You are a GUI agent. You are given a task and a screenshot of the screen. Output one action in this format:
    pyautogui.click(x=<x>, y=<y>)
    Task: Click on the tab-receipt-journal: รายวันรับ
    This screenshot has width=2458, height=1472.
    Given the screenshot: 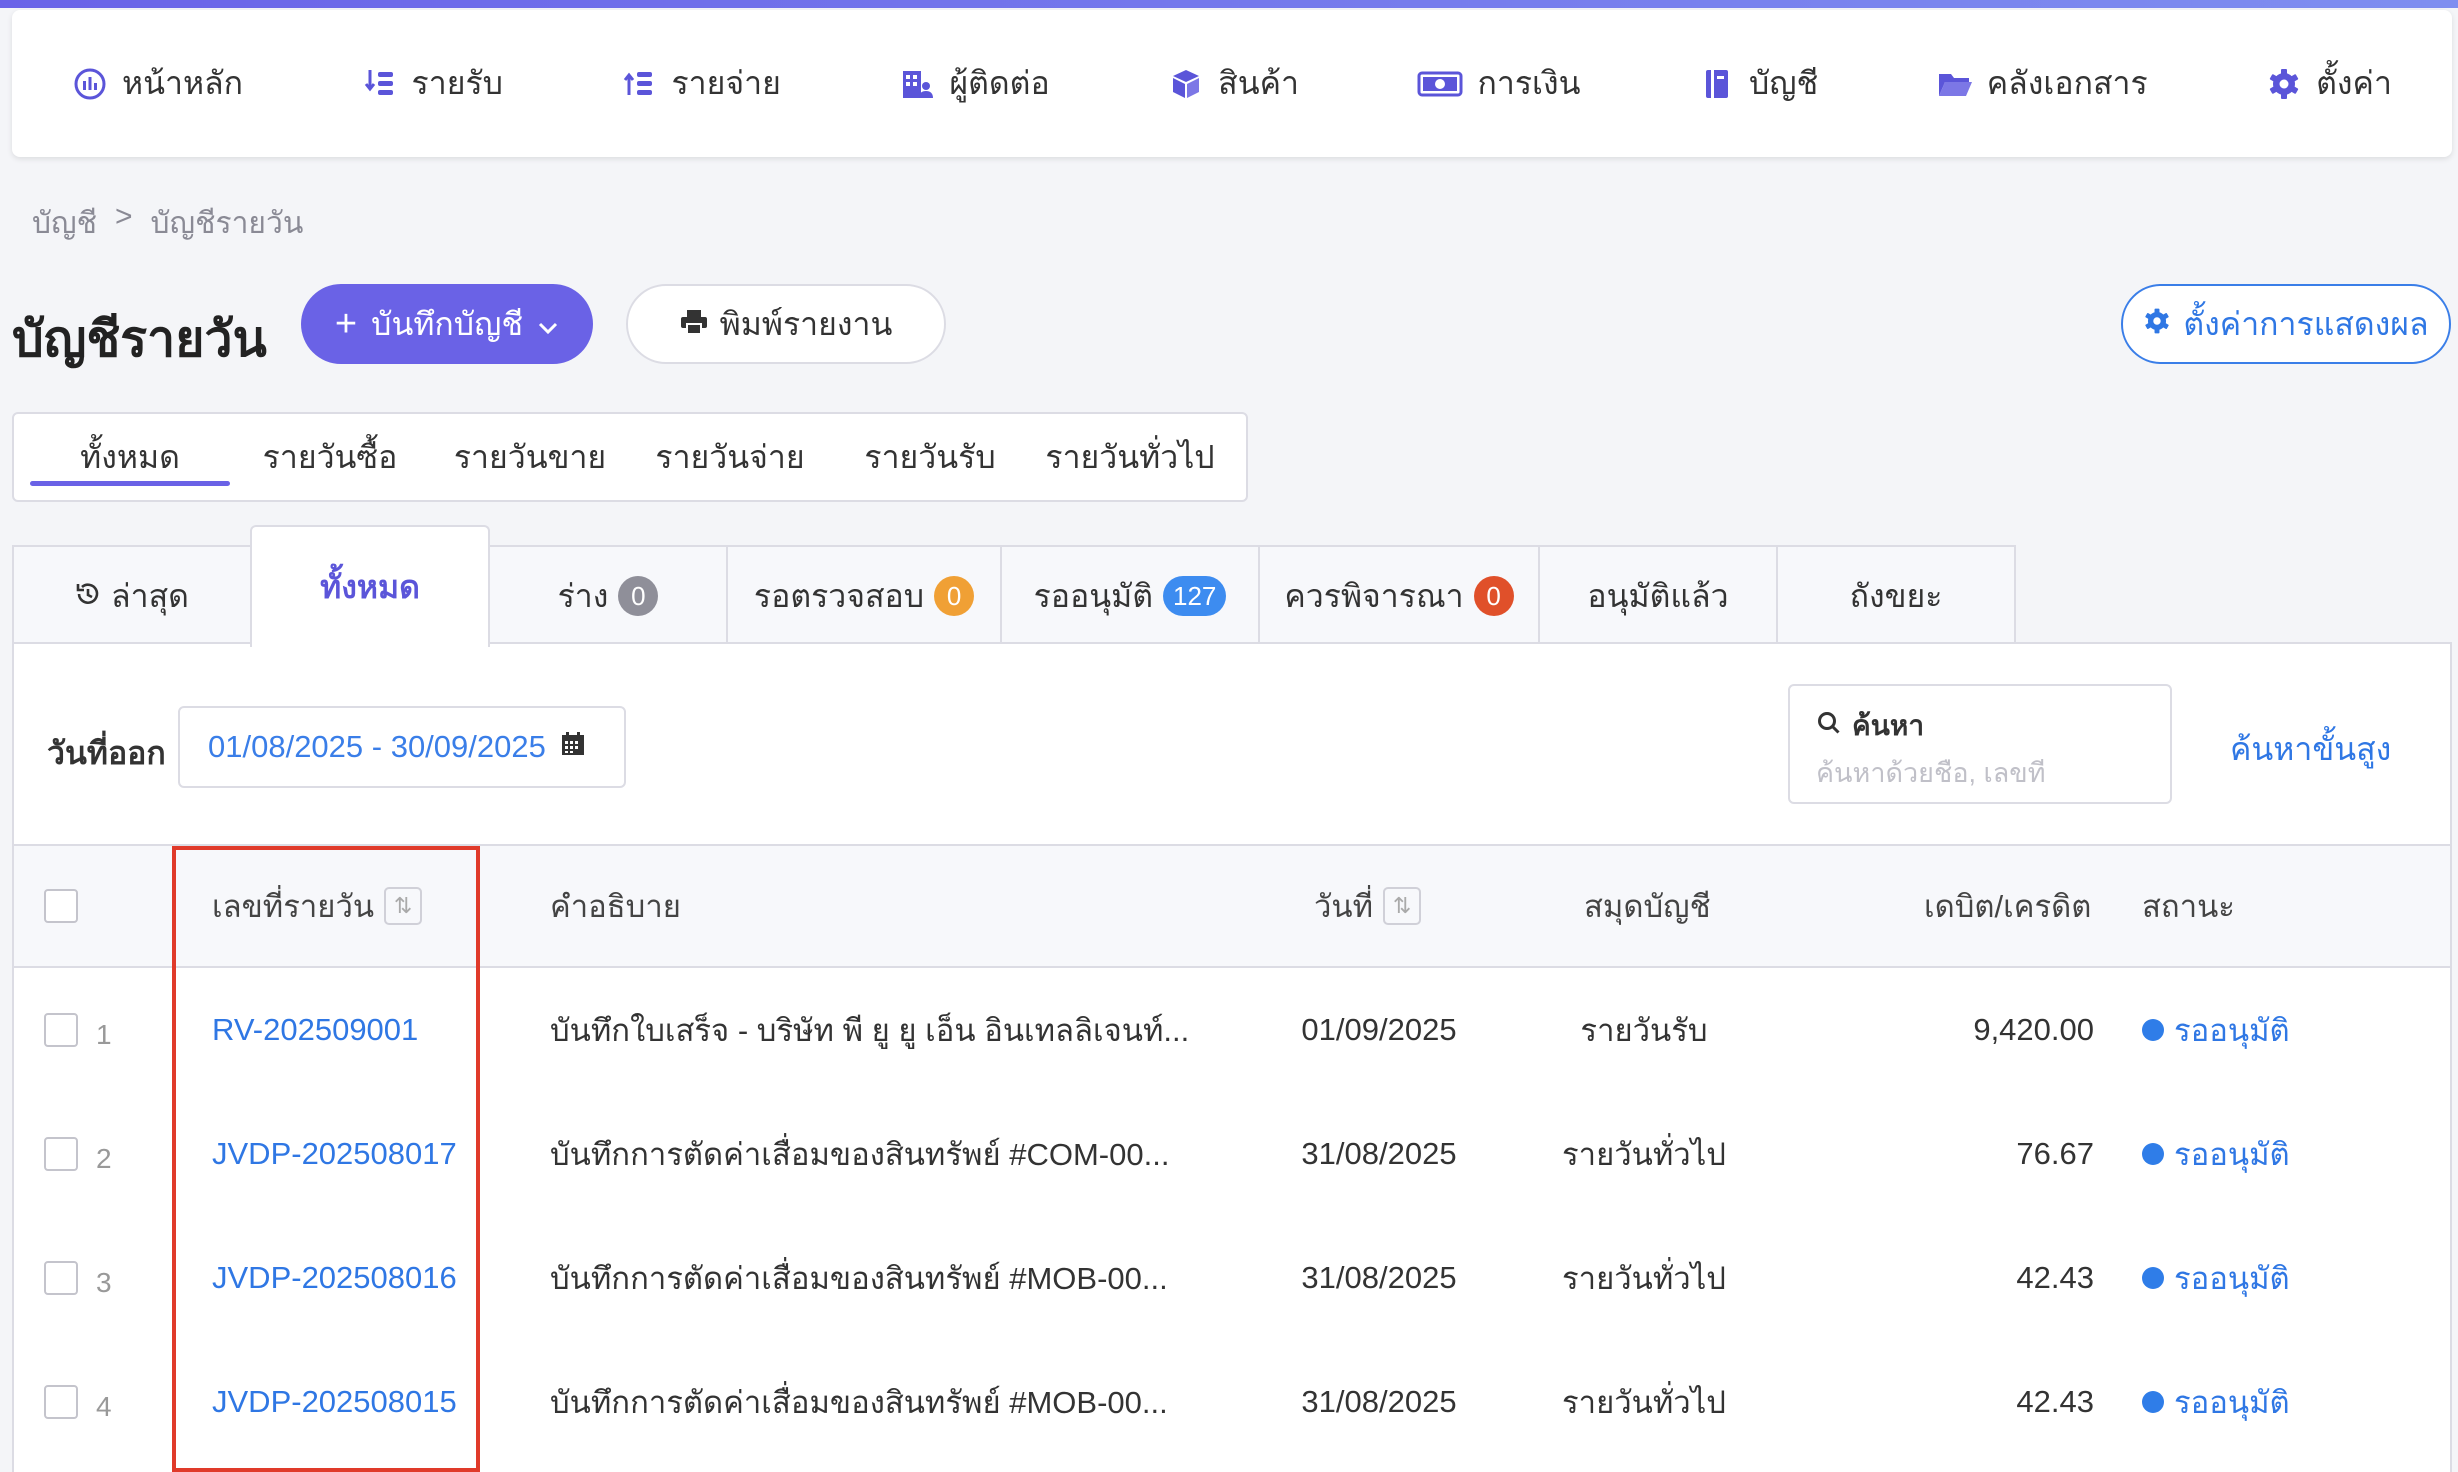 What is the action you would take?
    pyautogui.click(x=930, y=457)
    